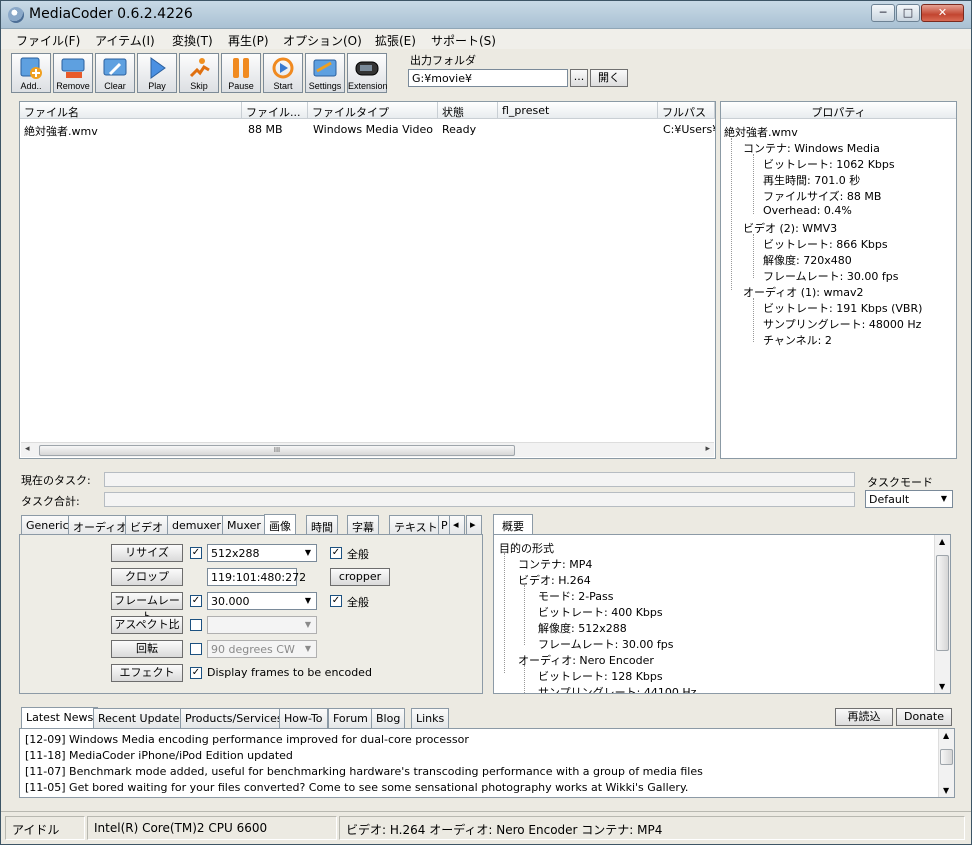 The image size is (972, 845). I want to click on remove-button: Remove, so click(73, 73).